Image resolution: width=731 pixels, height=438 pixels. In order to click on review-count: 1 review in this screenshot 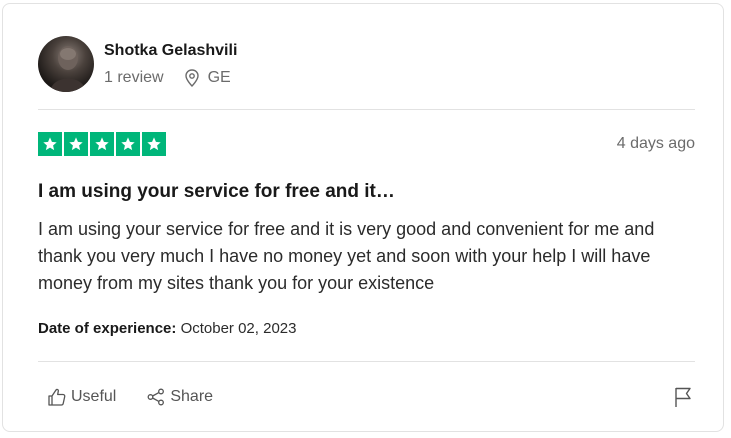, I will do `click(134, 77)`.